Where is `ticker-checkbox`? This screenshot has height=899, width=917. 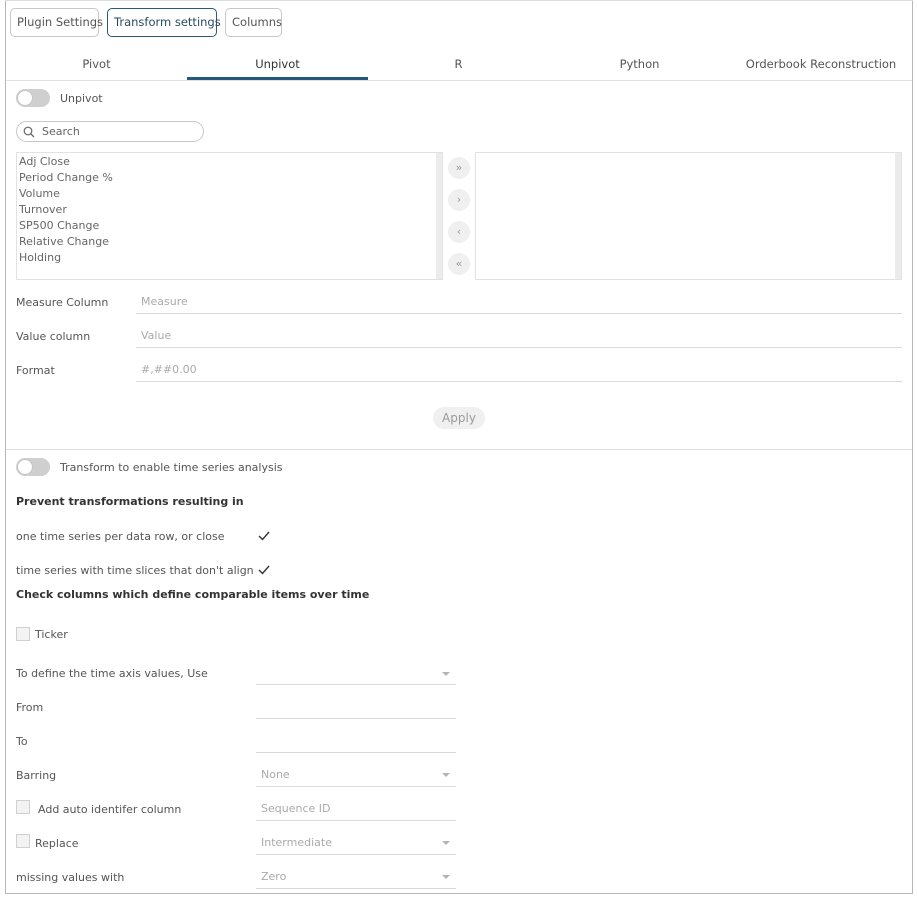
ticker-checkbox is located at coordinates (23, 634).